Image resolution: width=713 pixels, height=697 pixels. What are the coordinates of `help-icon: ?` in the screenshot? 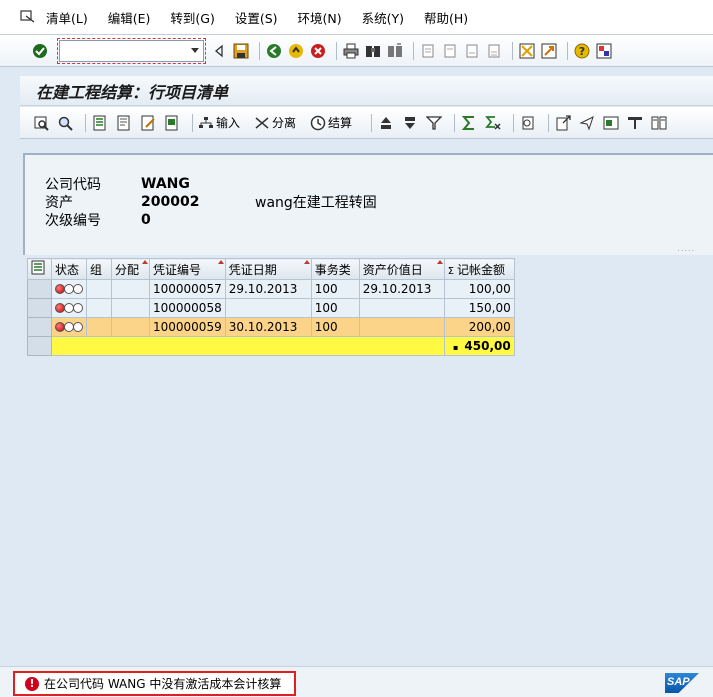 It's located at (582, 51).